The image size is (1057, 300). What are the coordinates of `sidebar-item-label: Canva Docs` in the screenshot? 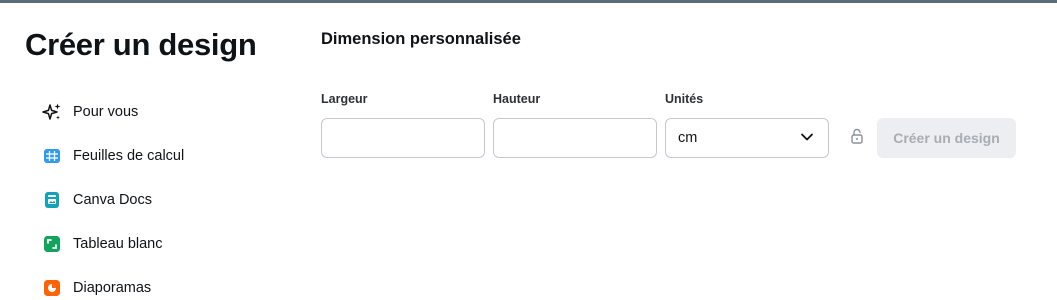 It's located at (112, 200).